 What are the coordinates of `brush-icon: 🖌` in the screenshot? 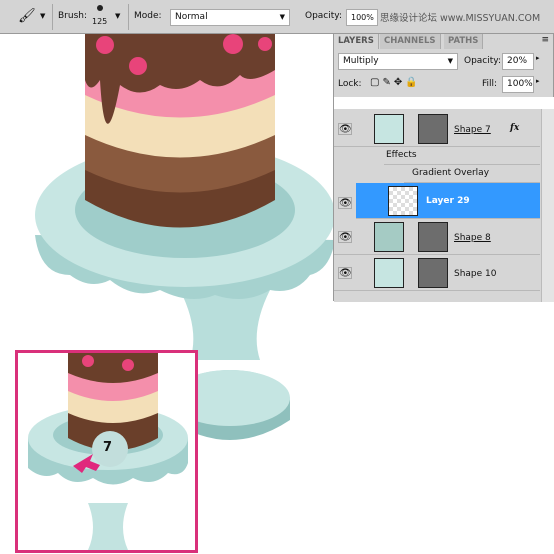 It's located at (27, 16).